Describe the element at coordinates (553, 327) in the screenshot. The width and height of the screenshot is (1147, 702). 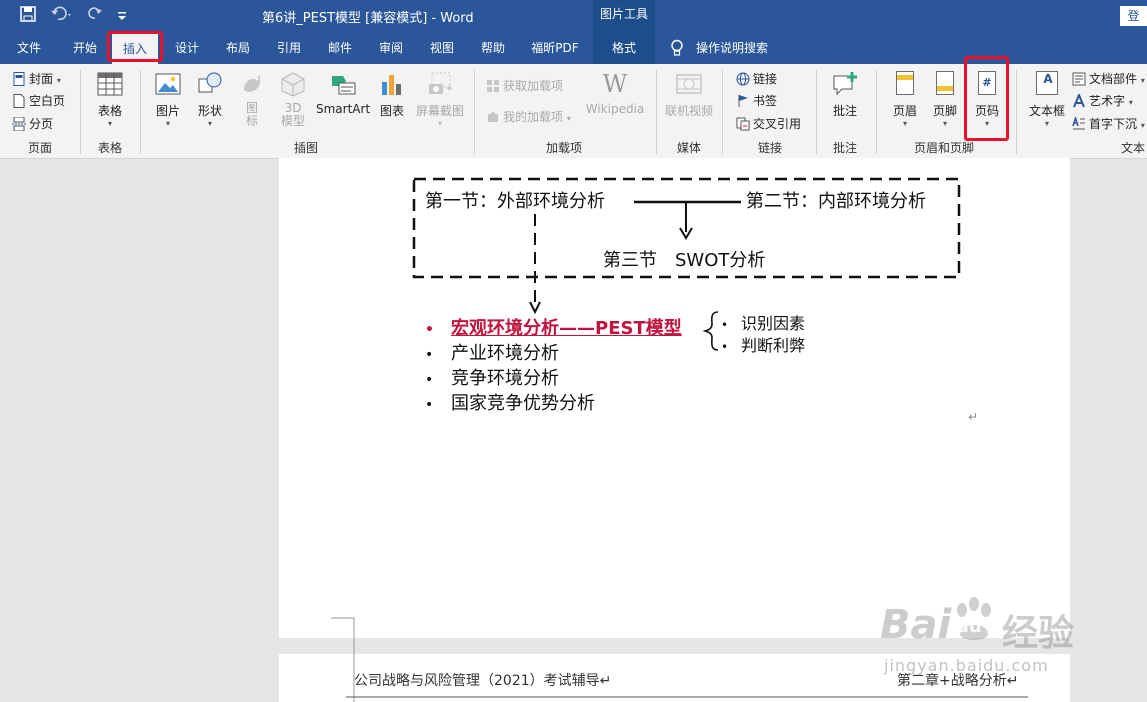
I see `list-item: • 宏观环境分析——PEST模型` at that location.